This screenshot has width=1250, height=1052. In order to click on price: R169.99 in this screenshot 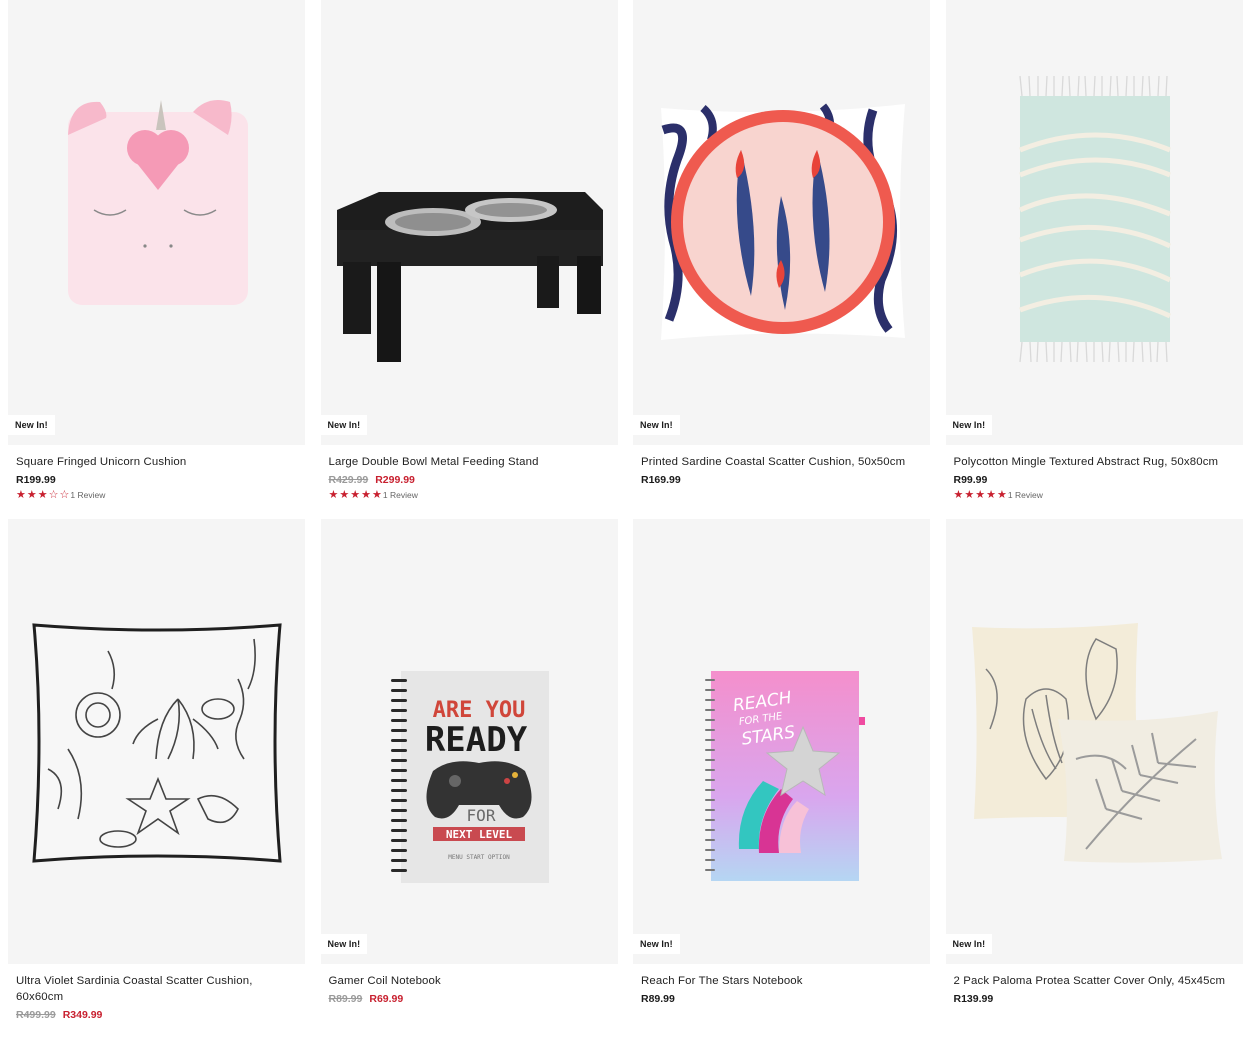, I will do `click(661, 480)`.